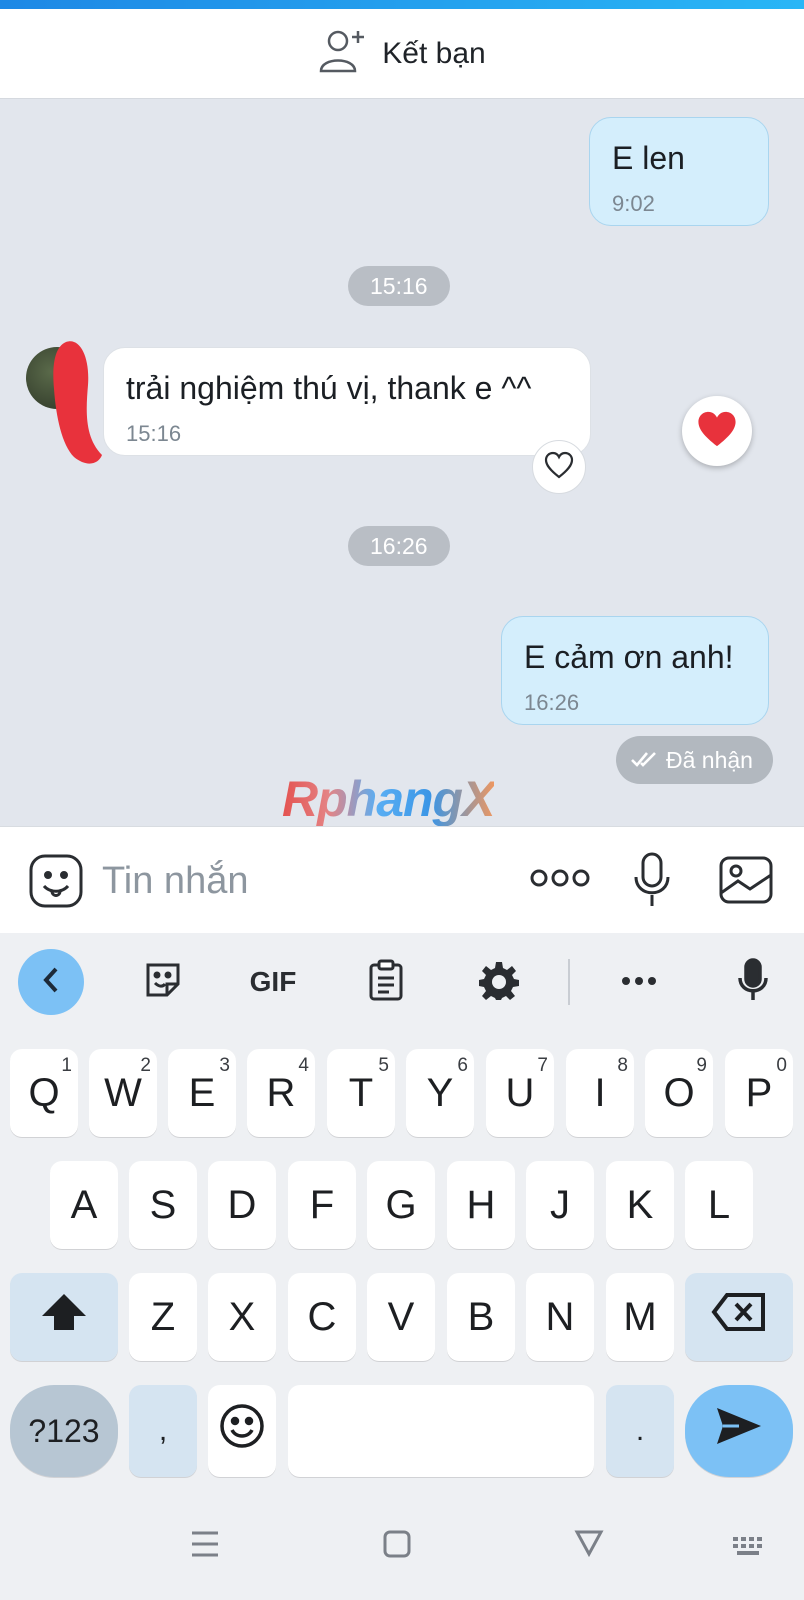  What do you see at coordinates (44, 1093) in the screenshot?
I see `key-q: Q1` at bounding box center [44, 1093].